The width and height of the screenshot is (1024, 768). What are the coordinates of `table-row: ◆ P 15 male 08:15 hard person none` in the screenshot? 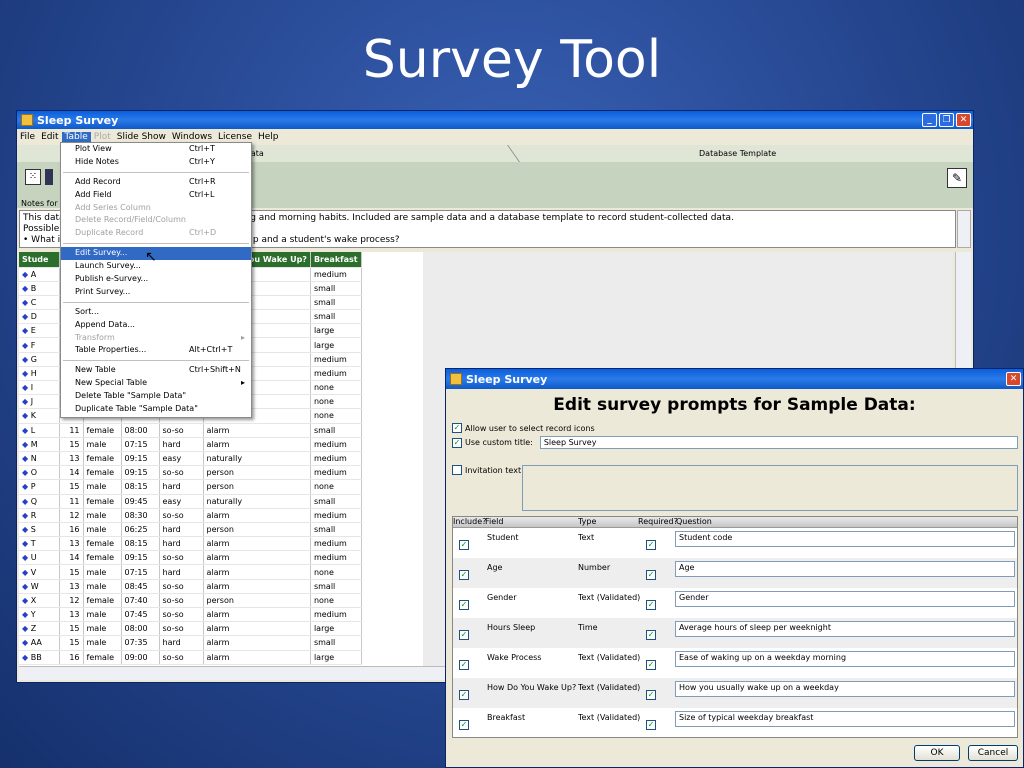 It's located at (190, 487).